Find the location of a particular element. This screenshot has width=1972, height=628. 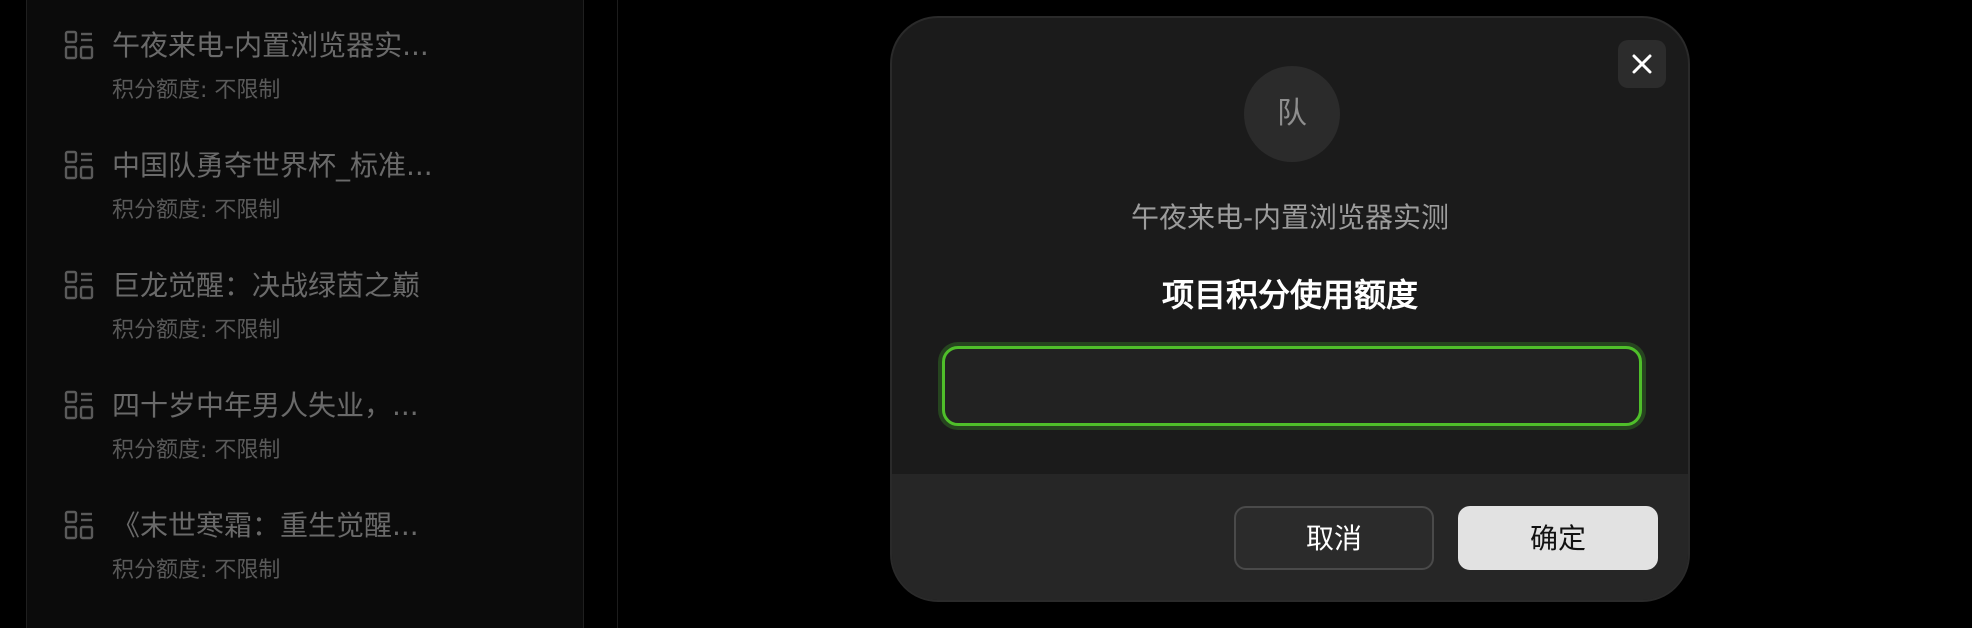

quota-input is located at coordinates (1292, 386).